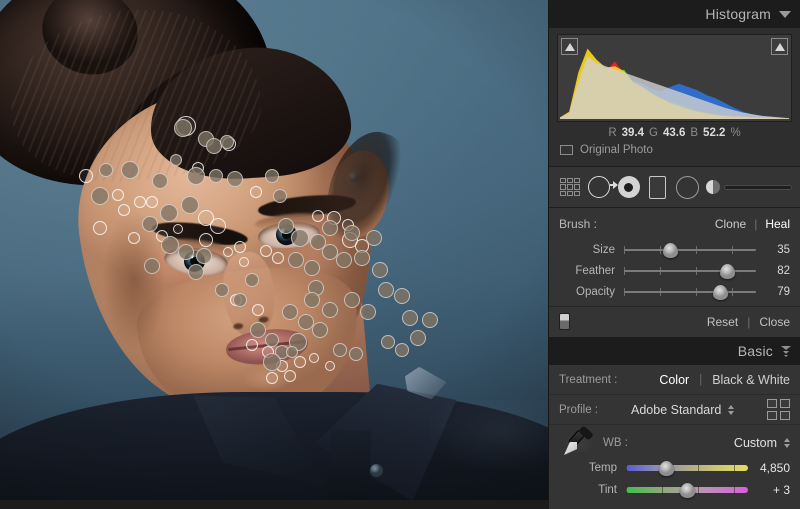 The height and width of the screenshot is (509, 800). What do you see at coordinates (758, 187) in the screenshot?
I see `amount-slider-track` at bounding box center [758, 187].